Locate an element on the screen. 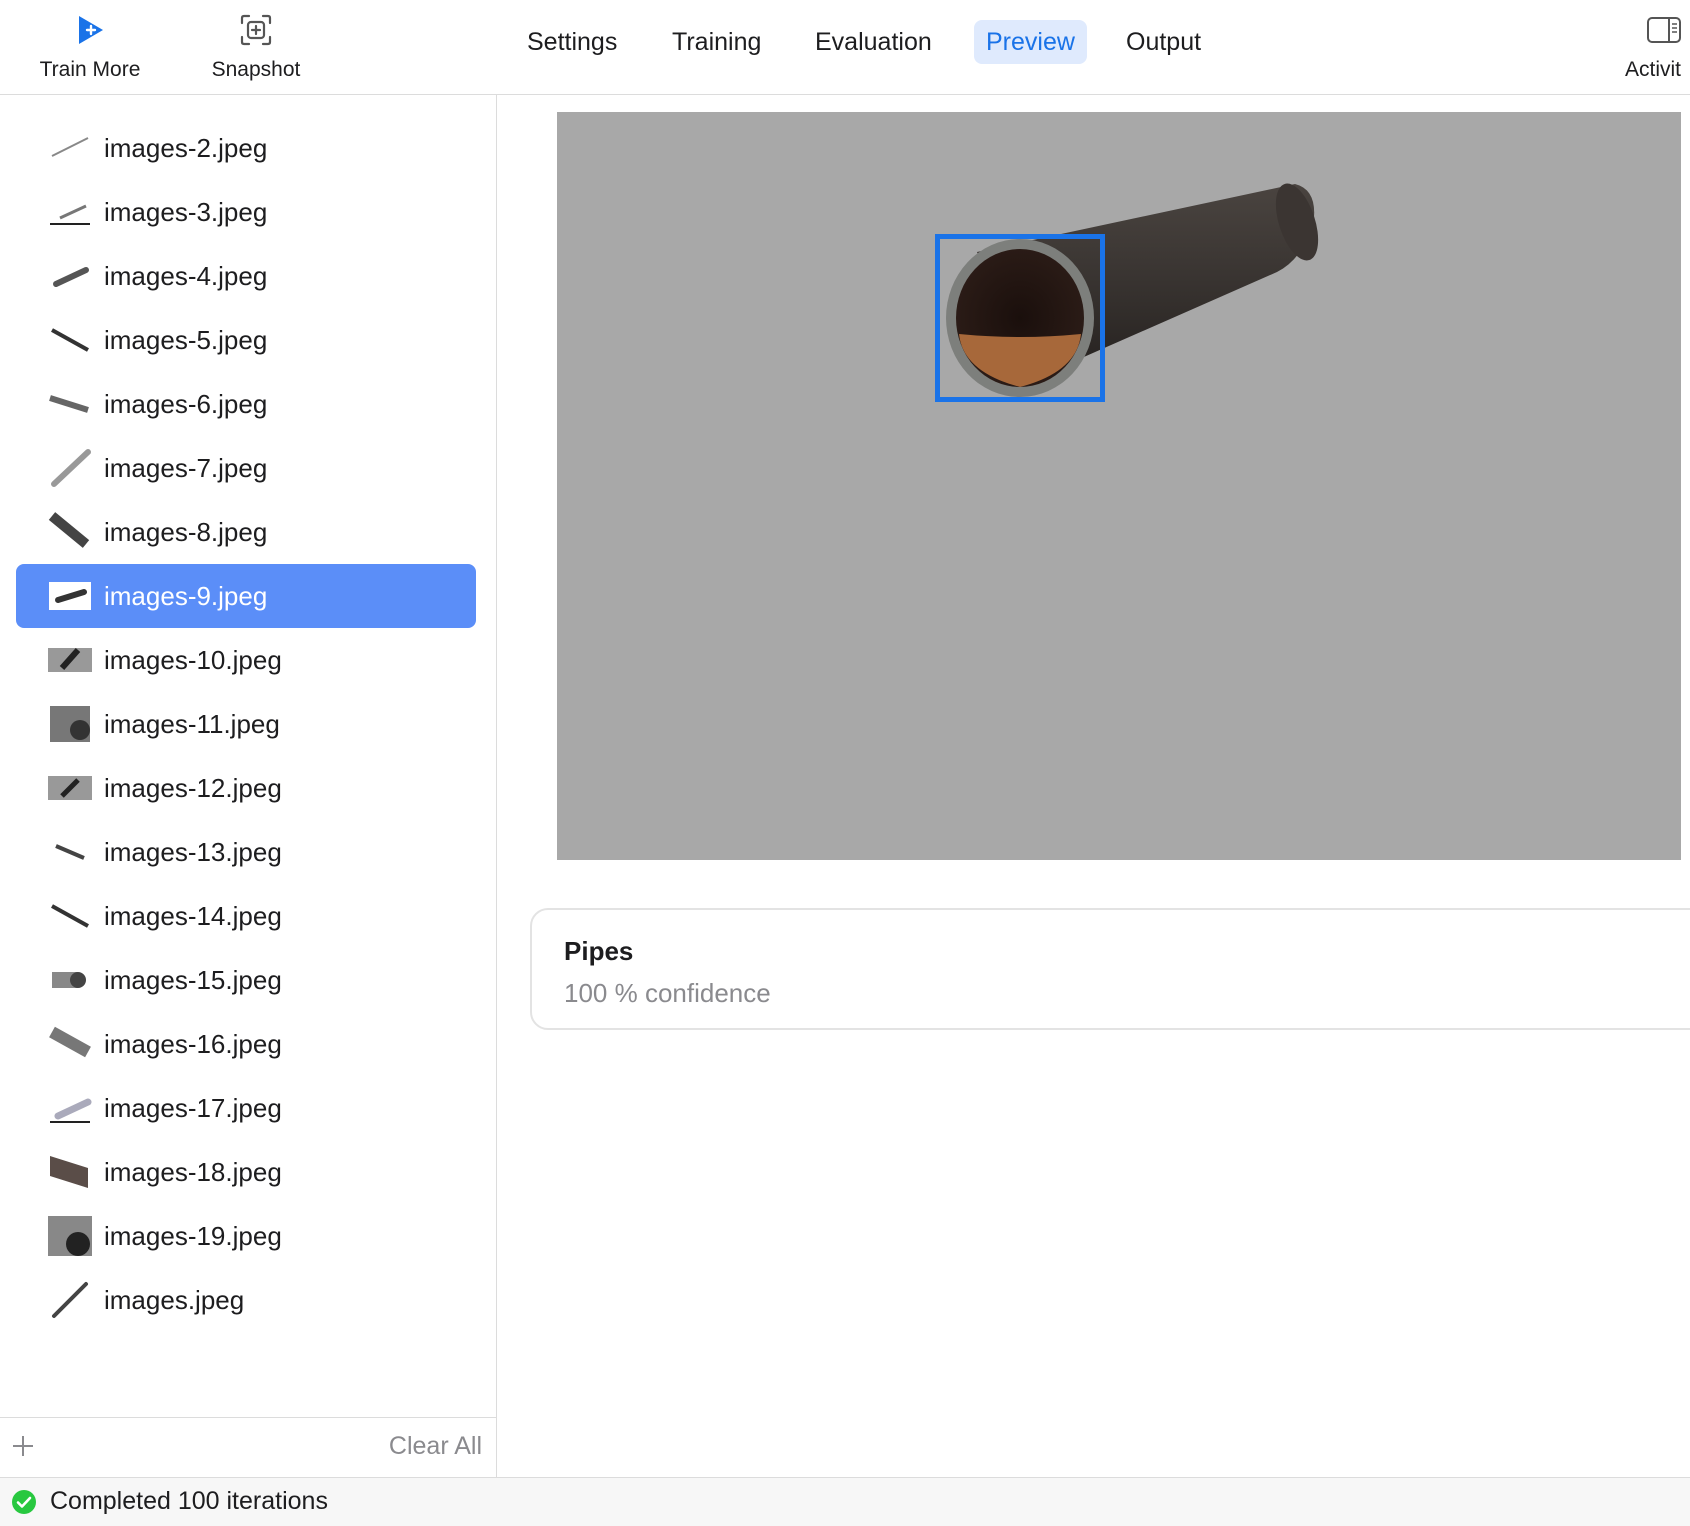 Image resolution: width=1690 pixels, height=1526 pixels. activity-button: Activit is located at coordinates (1655, 49).